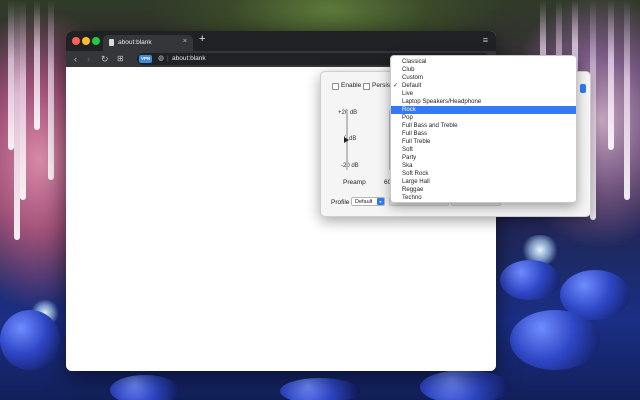 This screenshot has height=400, width=640. Describe the element at coordinates (96, 41) in the screenshot. I see `maximize-window-button` at that location.